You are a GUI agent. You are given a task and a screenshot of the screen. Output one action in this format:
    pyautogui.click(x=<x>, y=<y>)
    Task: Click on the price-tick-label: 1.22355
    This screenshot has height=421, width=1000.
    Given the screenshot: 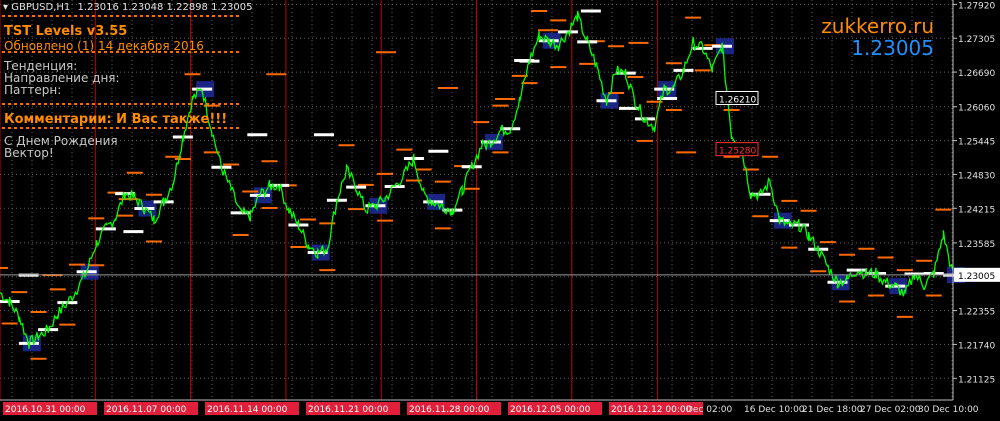 What is the action you would take?
    pyautogui.click(x=976, y=313)
    